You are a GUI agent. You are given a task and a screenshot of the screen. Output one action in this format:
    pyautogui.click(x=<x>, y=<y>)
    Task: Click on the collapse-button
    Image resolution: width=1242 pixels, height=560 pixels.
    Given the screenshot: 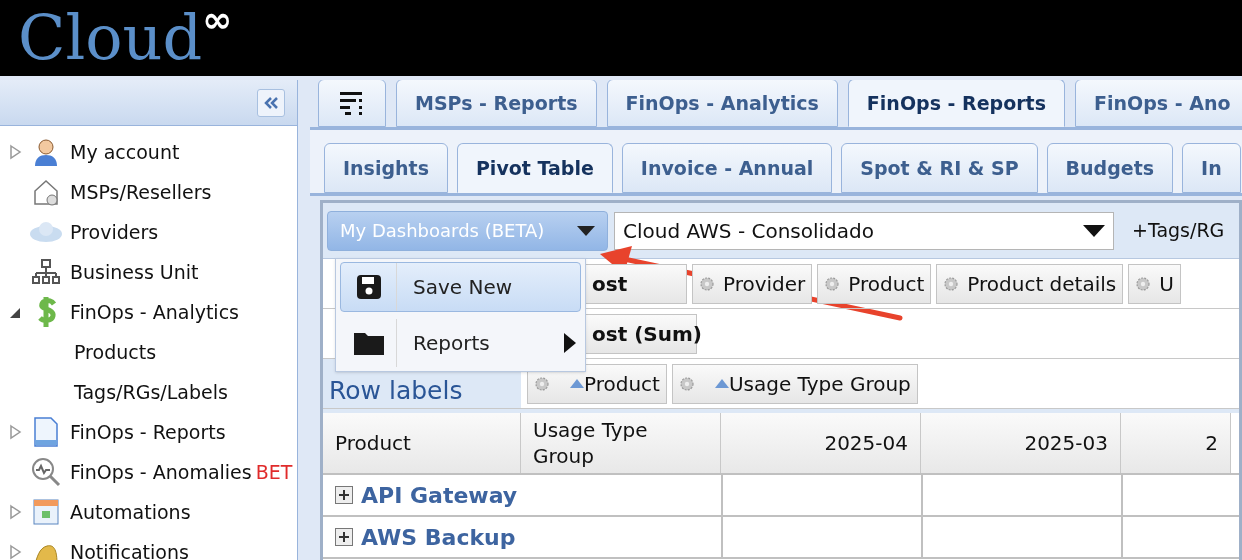 What is the action you would take?
    pyautogui.click(x=271, y=102)
    